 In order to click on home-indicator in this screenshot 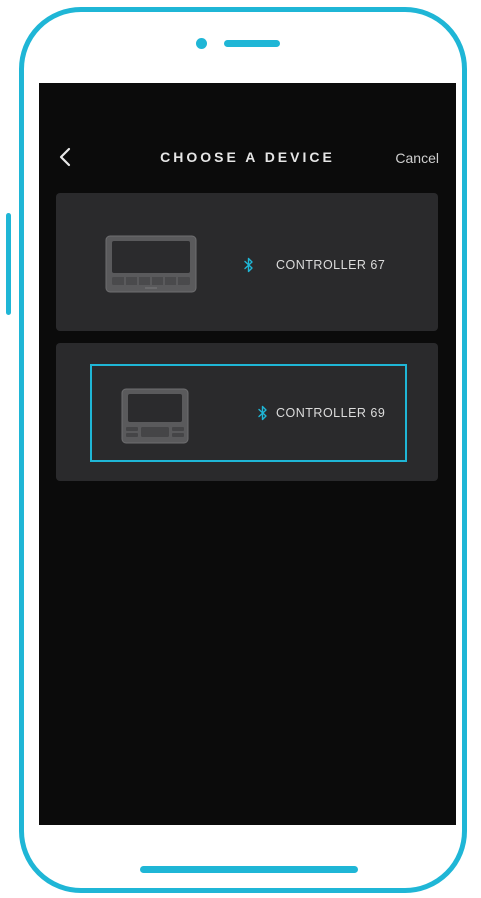, I will do `click(249, 869)`.